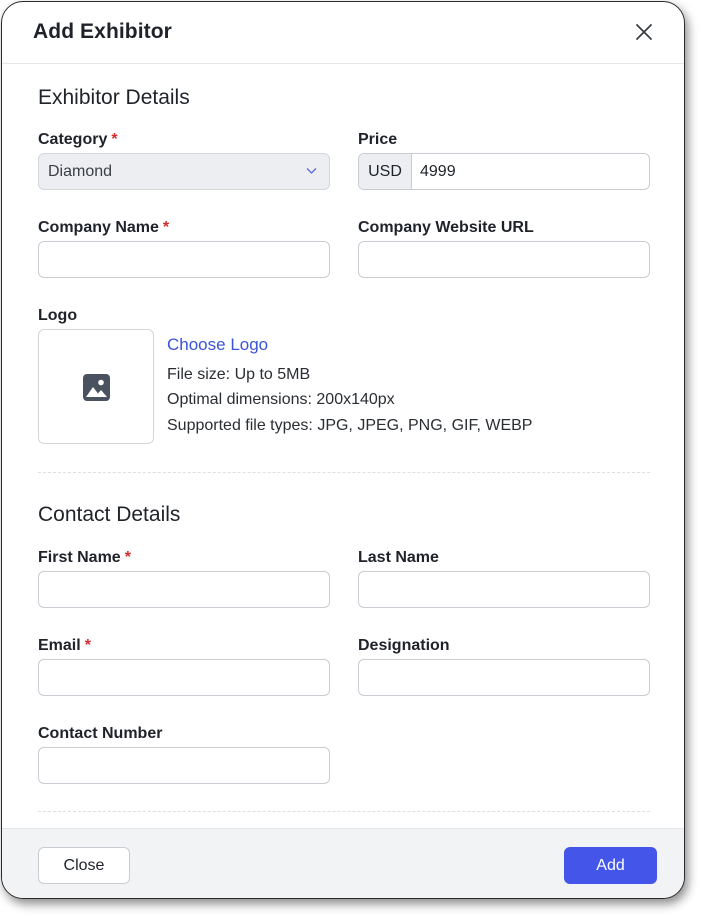 This screenshot has height=916, width=701. What do you see at coordinates (311, 171) in the screenshot?
I see `chevron-down-icon` at bounding box center [311, 171].